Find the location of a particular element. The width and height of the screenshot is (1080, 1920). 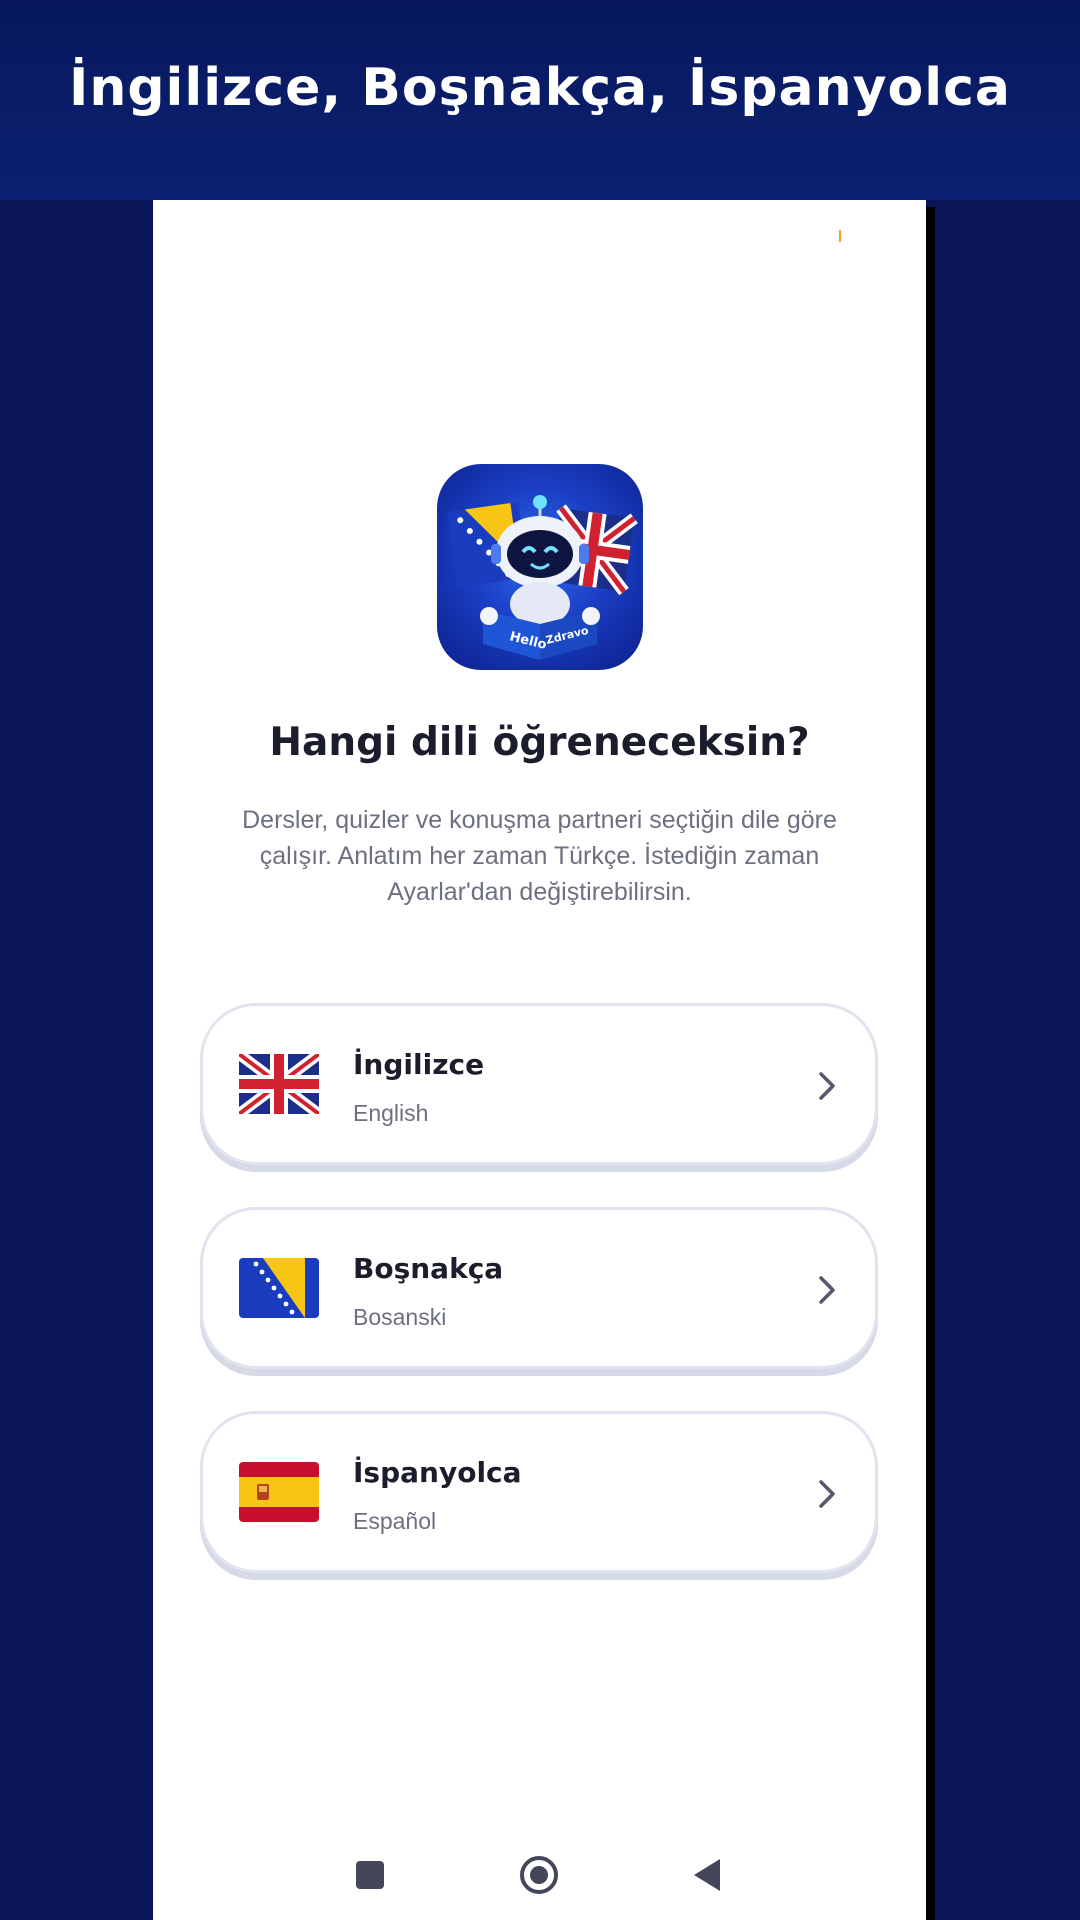

recents-square-icon is located at coordinates (370, 1875).